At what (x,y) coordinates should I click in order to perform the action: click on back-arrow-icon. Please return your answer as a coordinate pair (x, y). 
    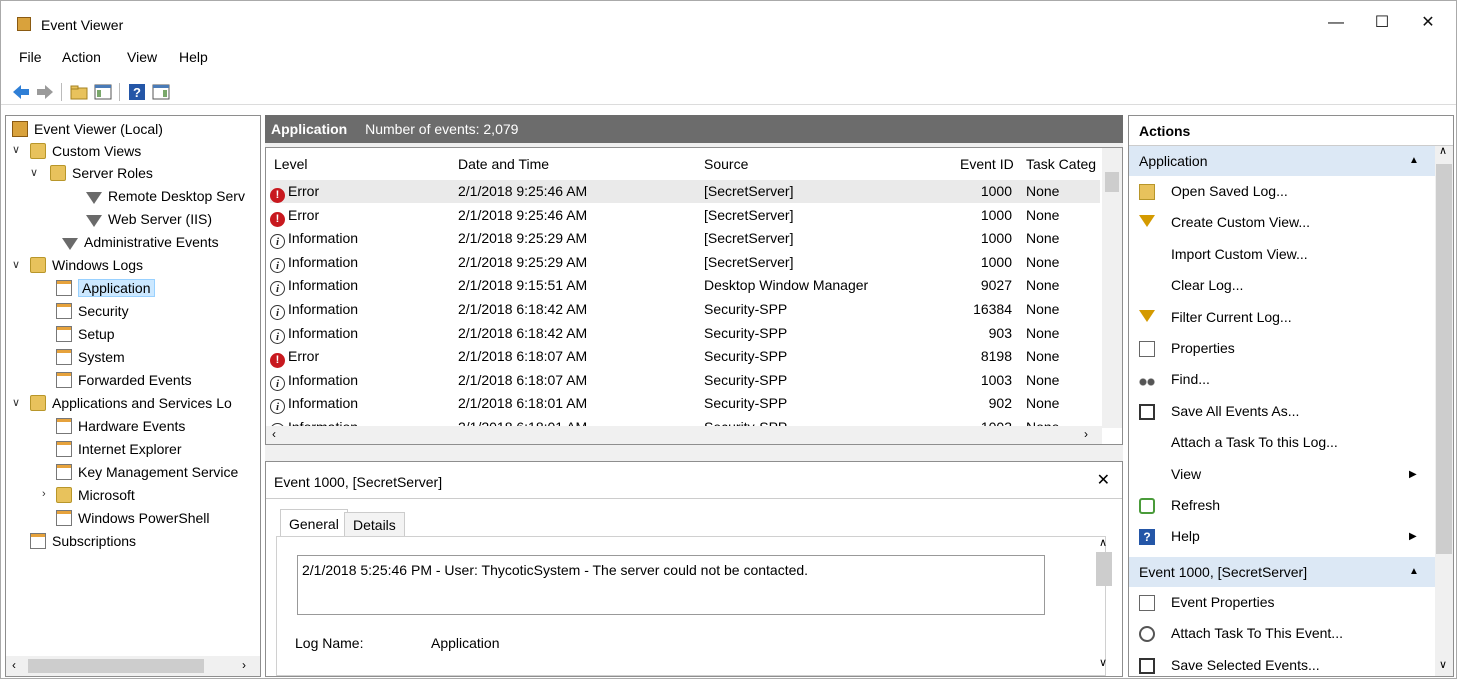
    Looking at the image, I should click on (21, 92).